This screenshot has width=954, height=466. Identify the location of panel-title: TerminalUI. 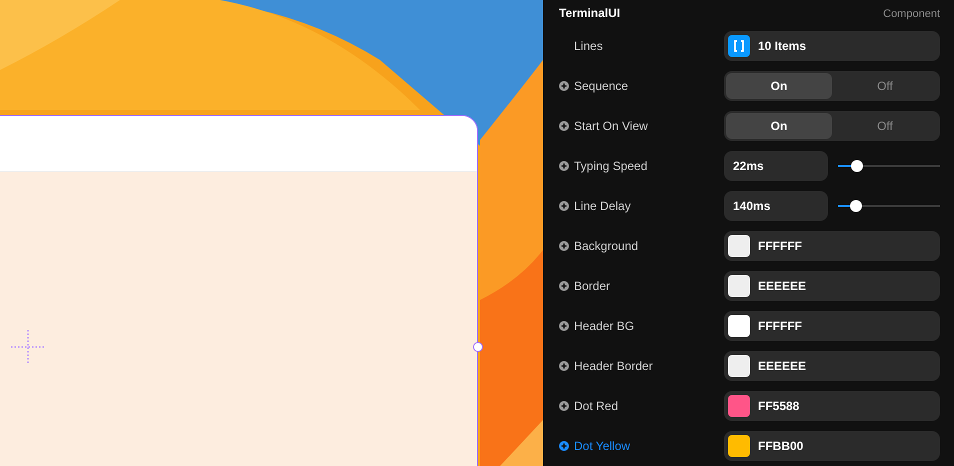
(589, 13).